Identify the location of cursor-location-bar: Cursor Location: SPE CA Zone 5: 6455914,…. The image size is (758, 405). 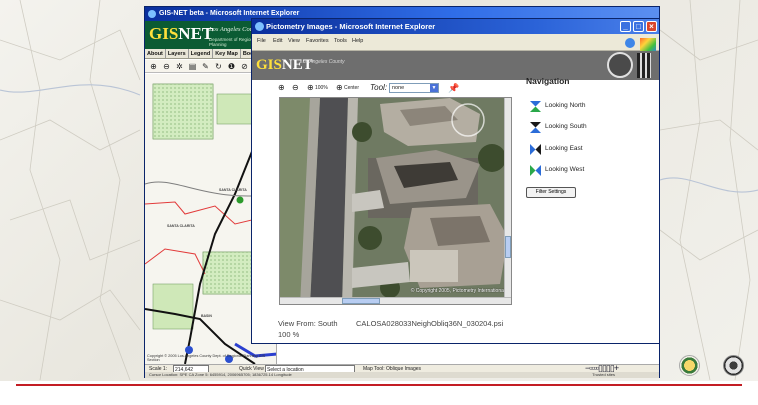
(402, 375).